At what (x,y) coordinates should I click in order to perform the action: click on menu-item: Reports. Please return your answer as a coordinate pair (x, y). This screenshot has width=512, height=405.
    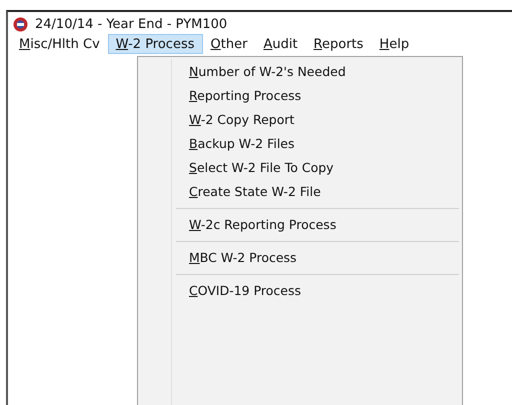
    Looking at the image, I should click on (339, 44).